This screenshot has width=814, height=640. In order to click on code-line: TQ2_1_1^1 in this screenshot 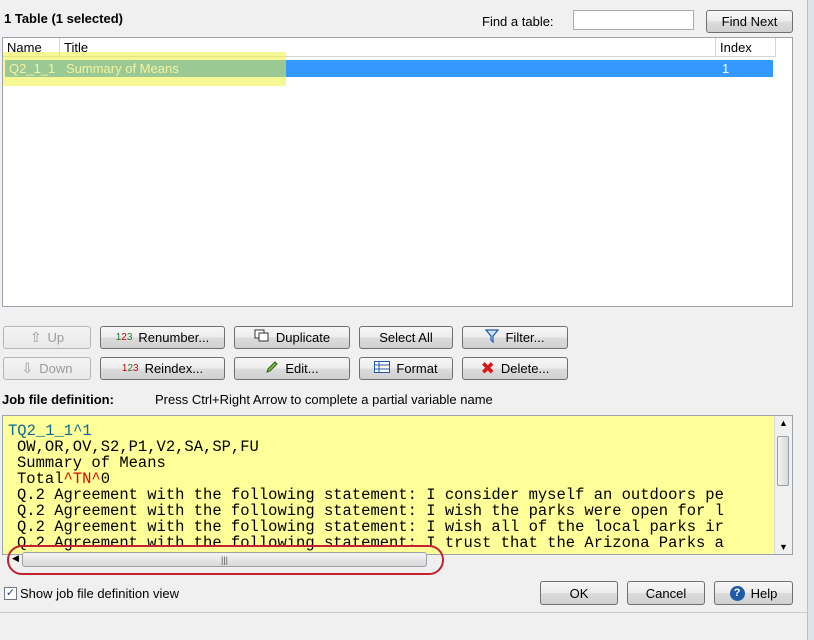, I will do `click(50, 431)`.